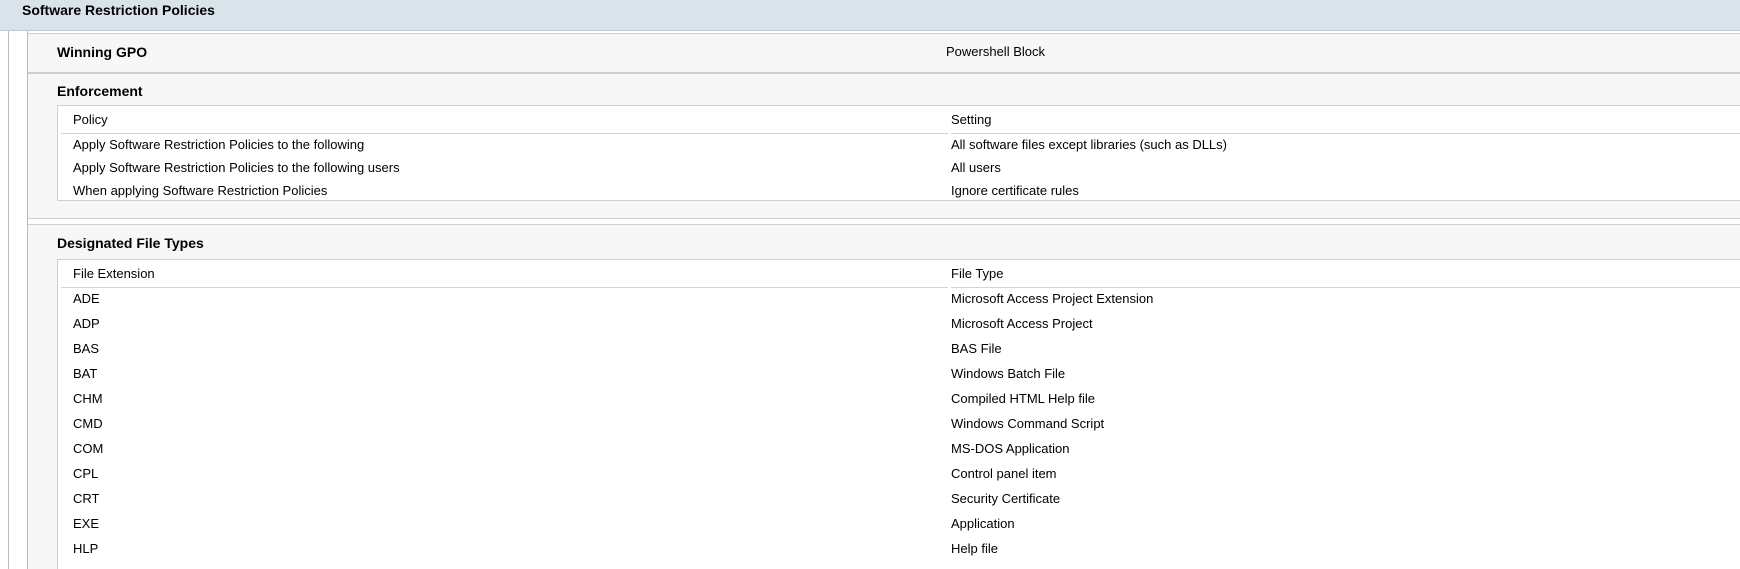  What do you see at coordinates (976, 167) in the screenshot?
I see `setting-cell: All users` at bounding box center [976, 167].